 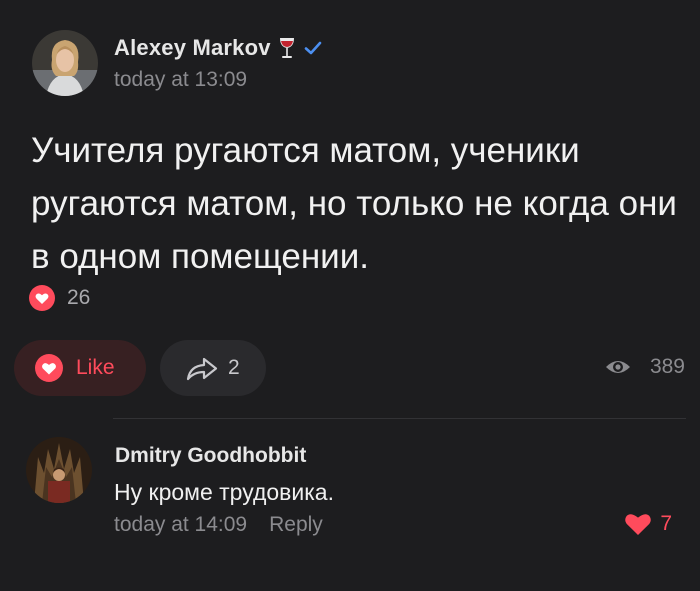 I want to click on commenter-avatar, so click(x=59, y=470).